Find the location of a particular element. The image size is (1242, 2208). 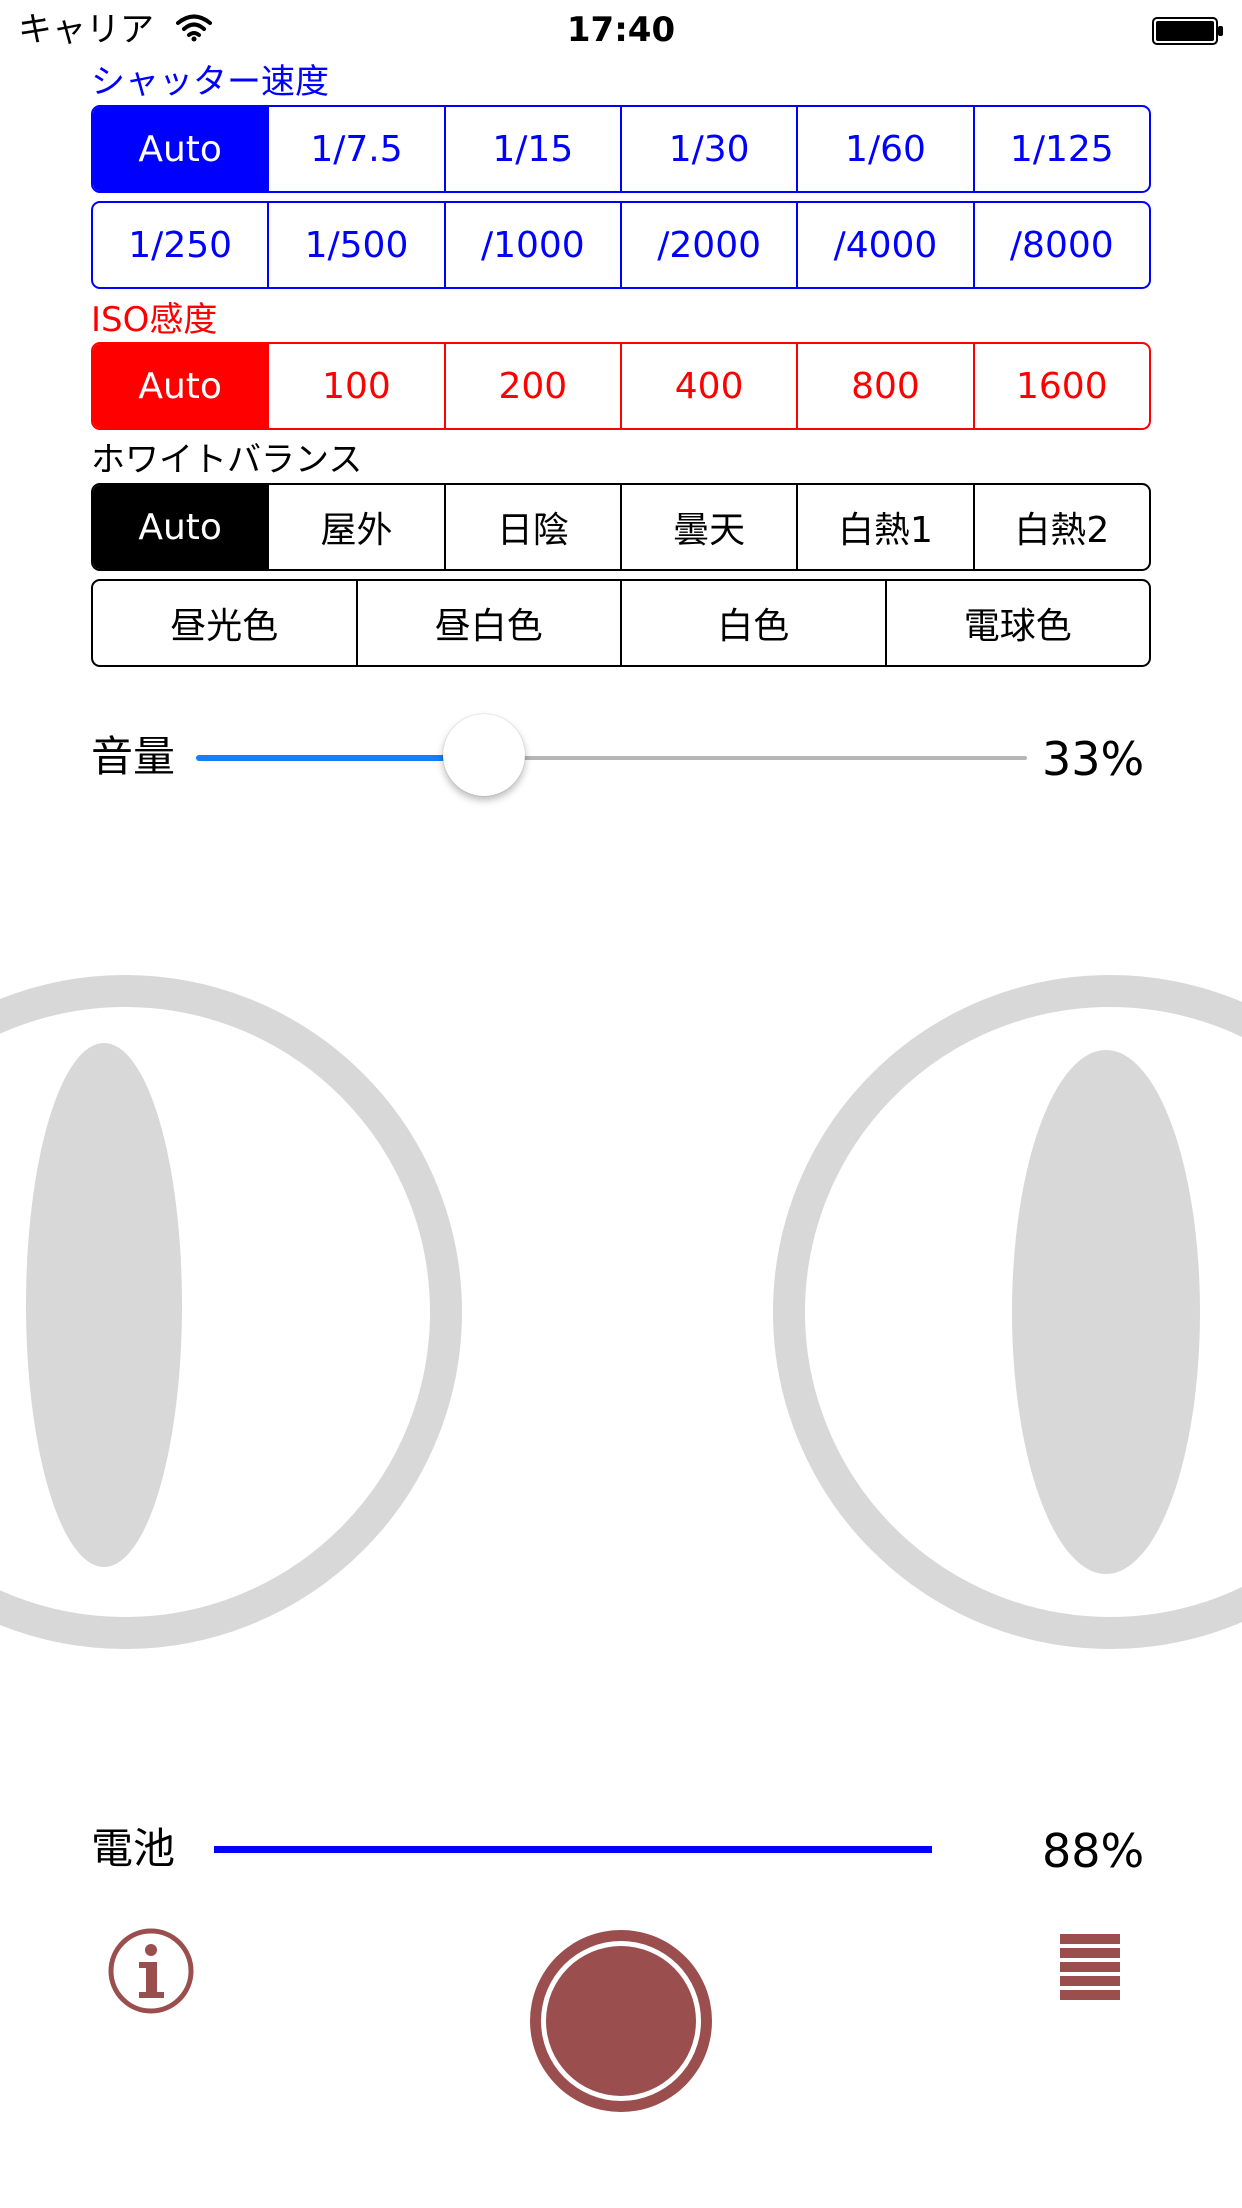

menu-list-icon is located at coordinates (1090, 1968).